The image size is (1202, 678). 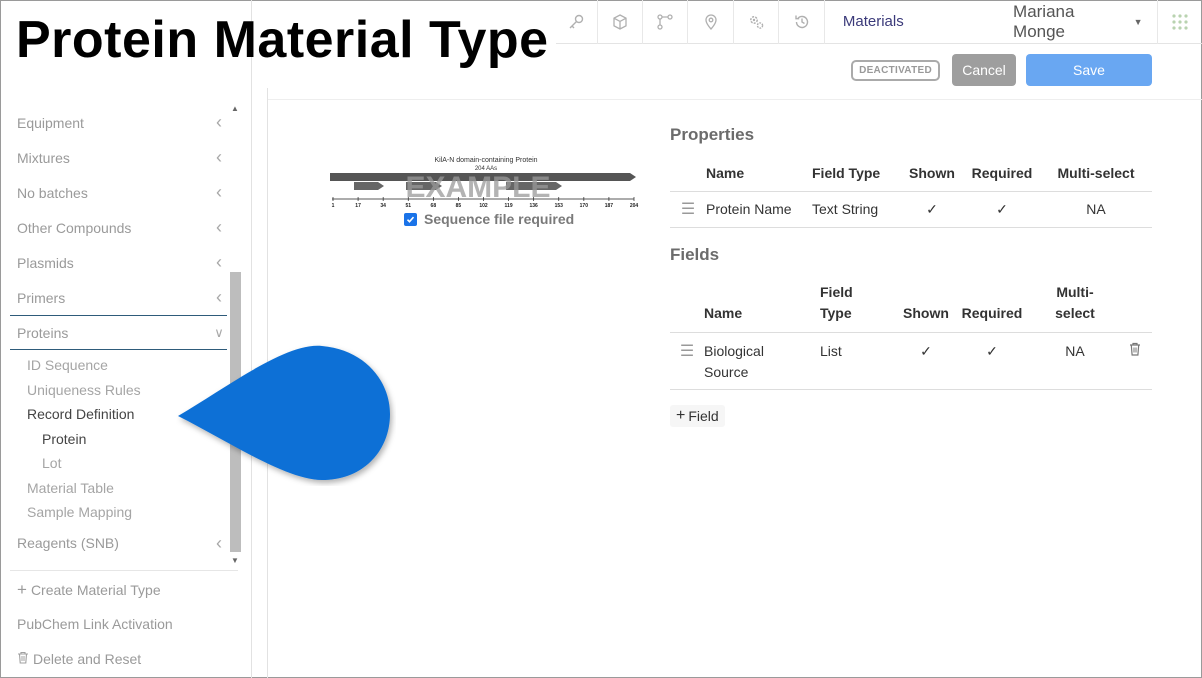 I want to click on delete-and-reset-link: Delete and Reset, so click(x=79, y=659).